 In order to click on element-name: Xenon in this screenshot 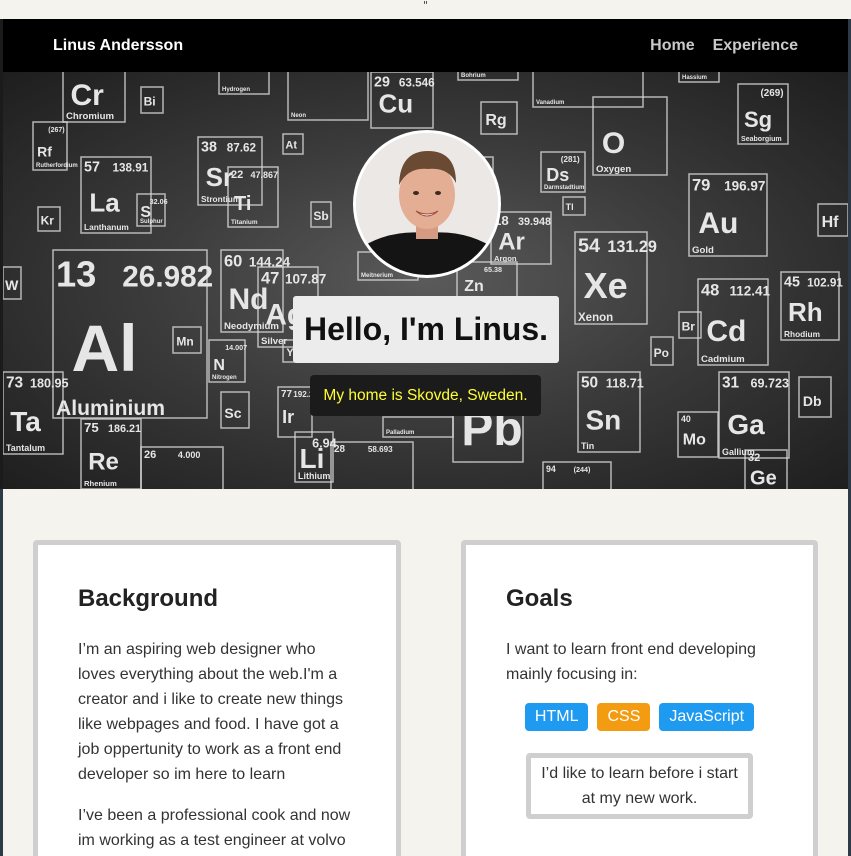, I will do `click(595, 318)`.